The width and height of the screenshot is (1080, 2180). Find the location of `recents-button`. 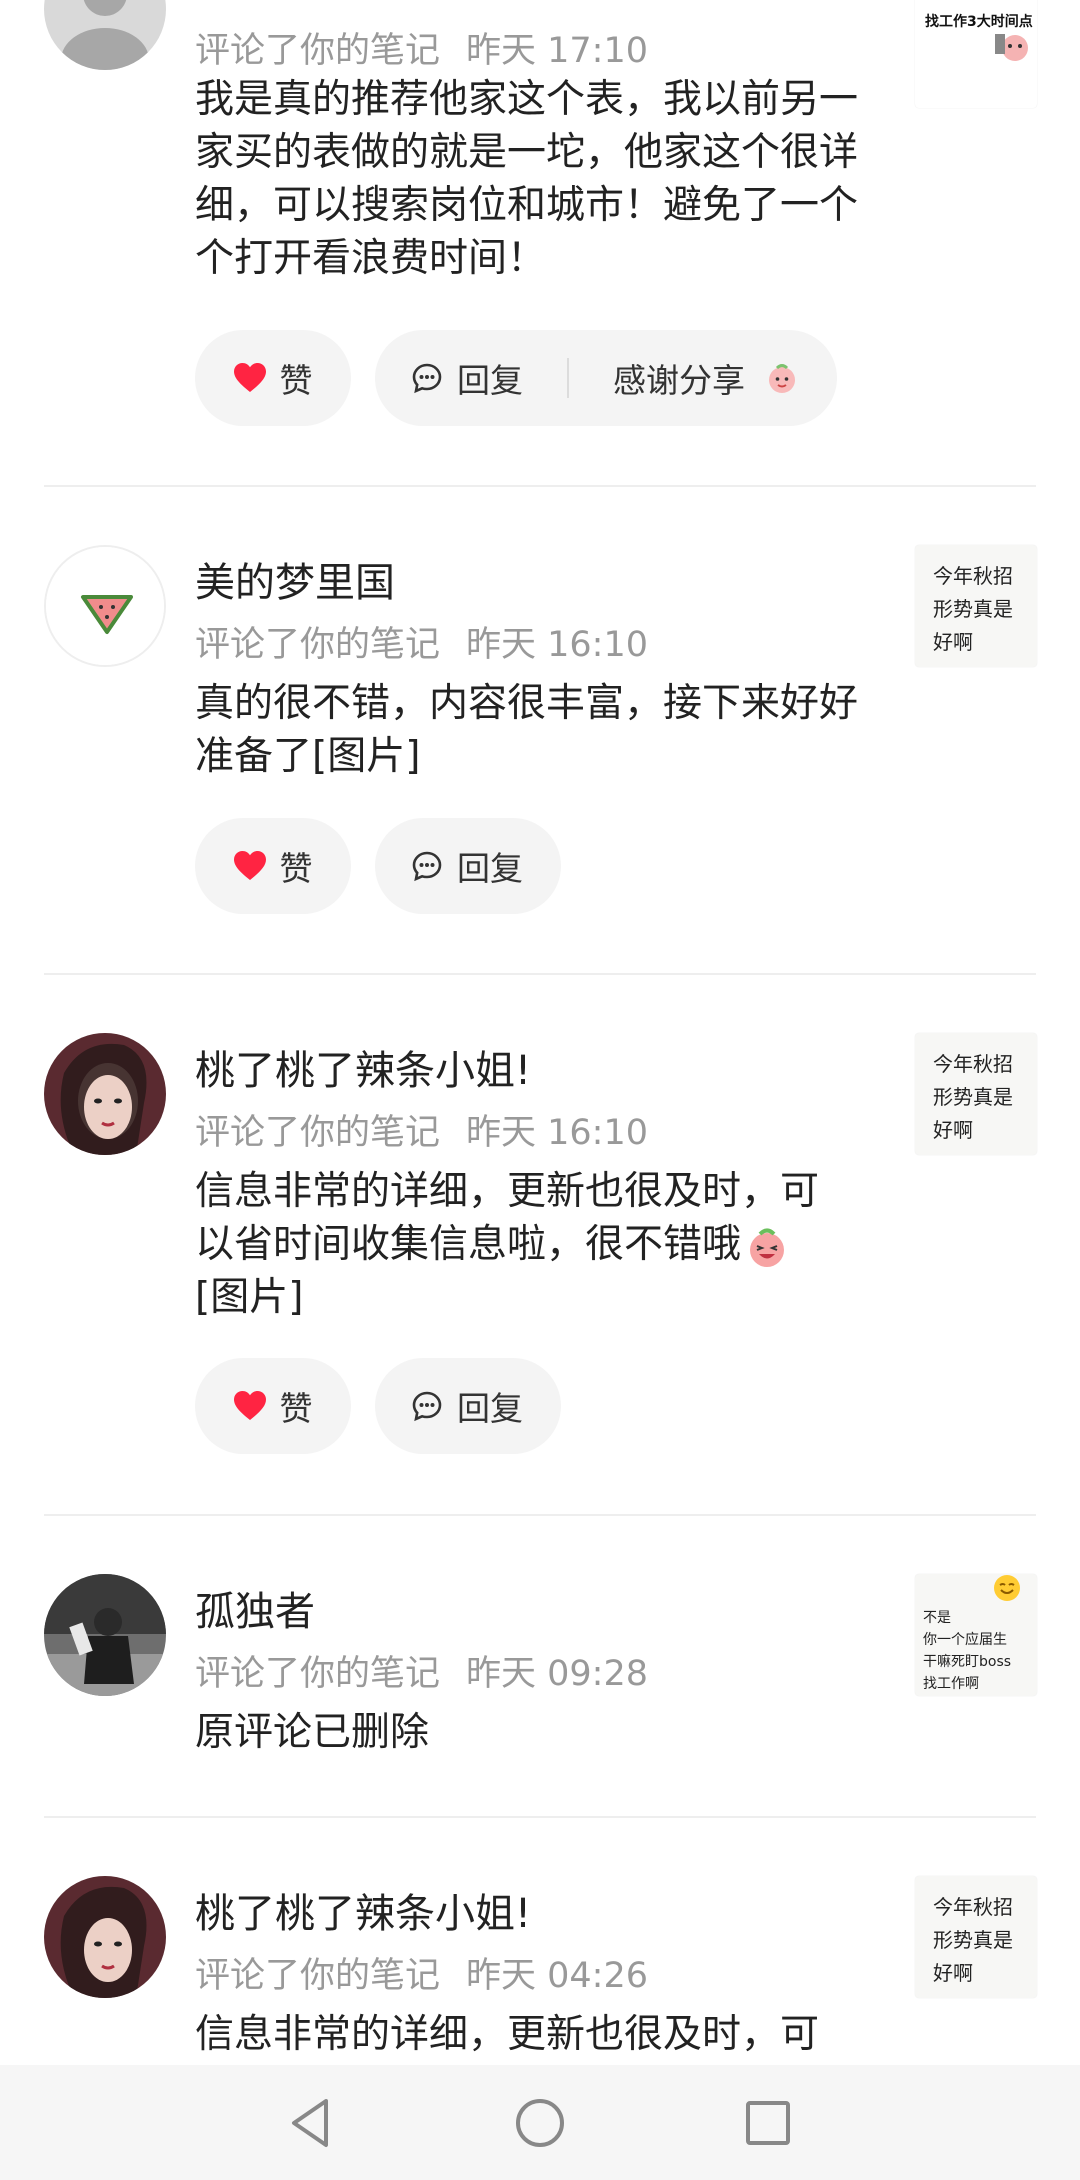

recents-button is located at coordinates (768, 2123).